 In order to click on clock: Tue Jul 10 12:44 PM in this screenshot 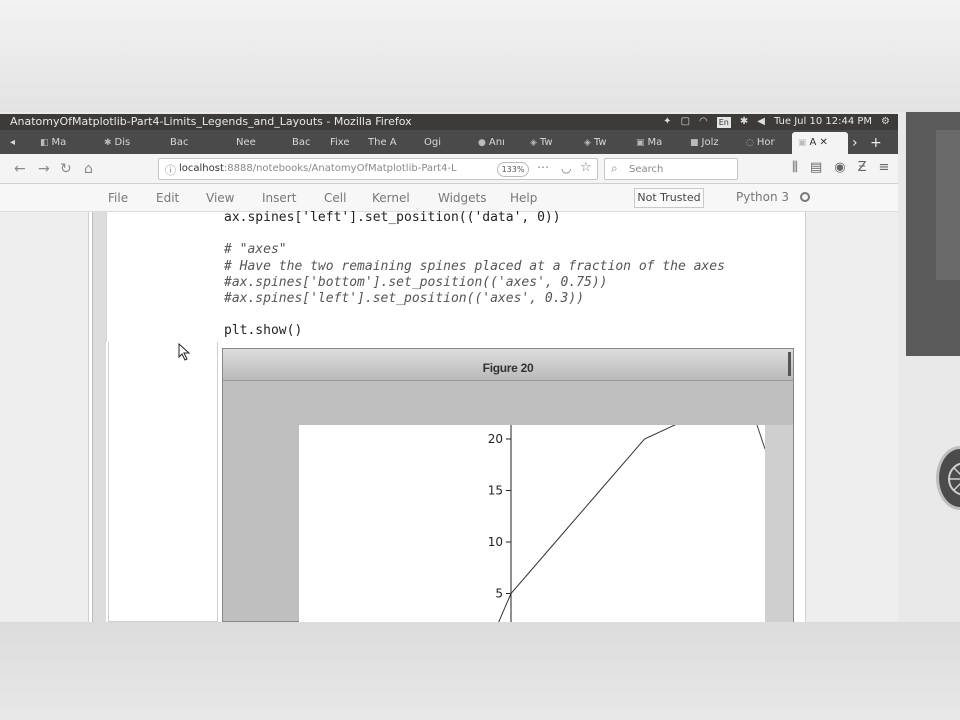, I will do `click(823, 122)`.